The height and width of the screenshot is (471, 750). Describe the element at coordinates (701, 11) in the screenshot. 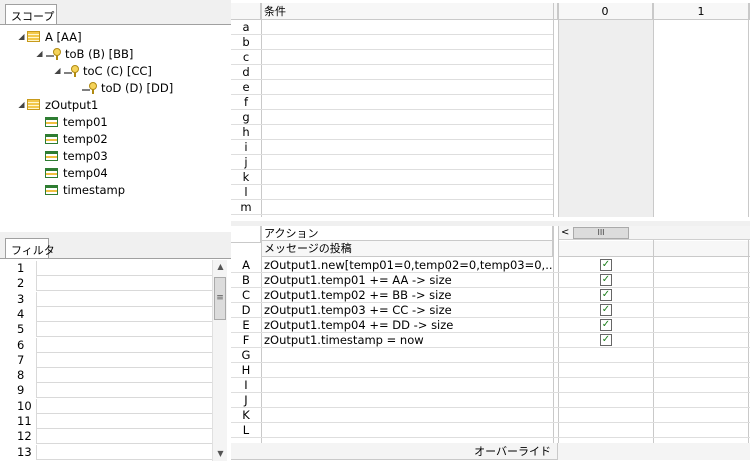

I see `rule-column-header-1: 1` at that location.